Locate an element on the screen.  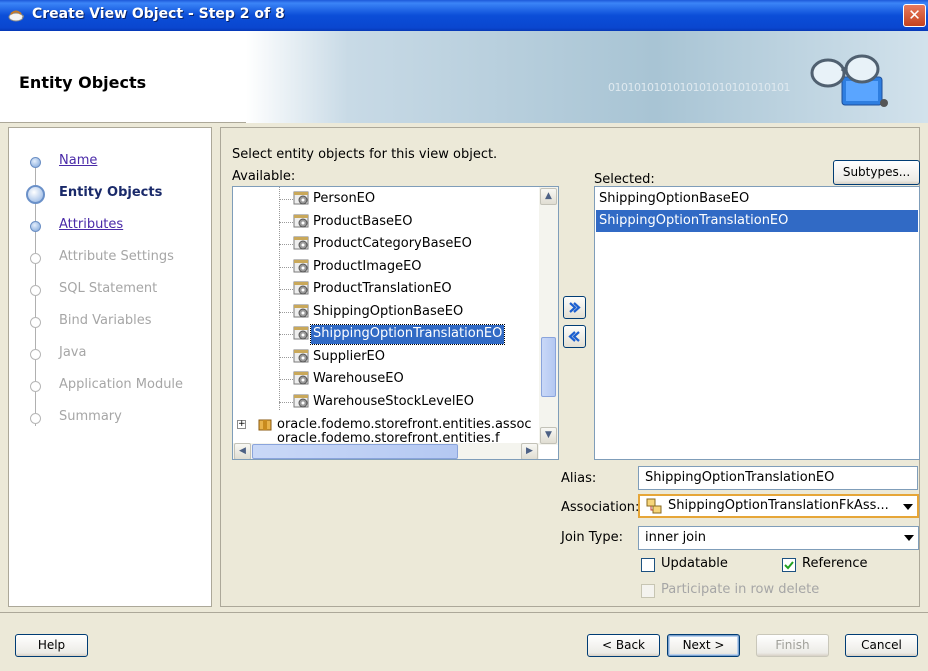
nav-item-bind-variables: Bind Variables is located at coordinates (105, 320).